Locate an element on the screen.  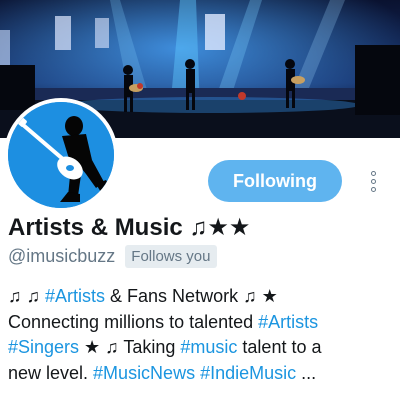
handle-row: @imusicbuzz Follows you is located at coordinates (112, 256).